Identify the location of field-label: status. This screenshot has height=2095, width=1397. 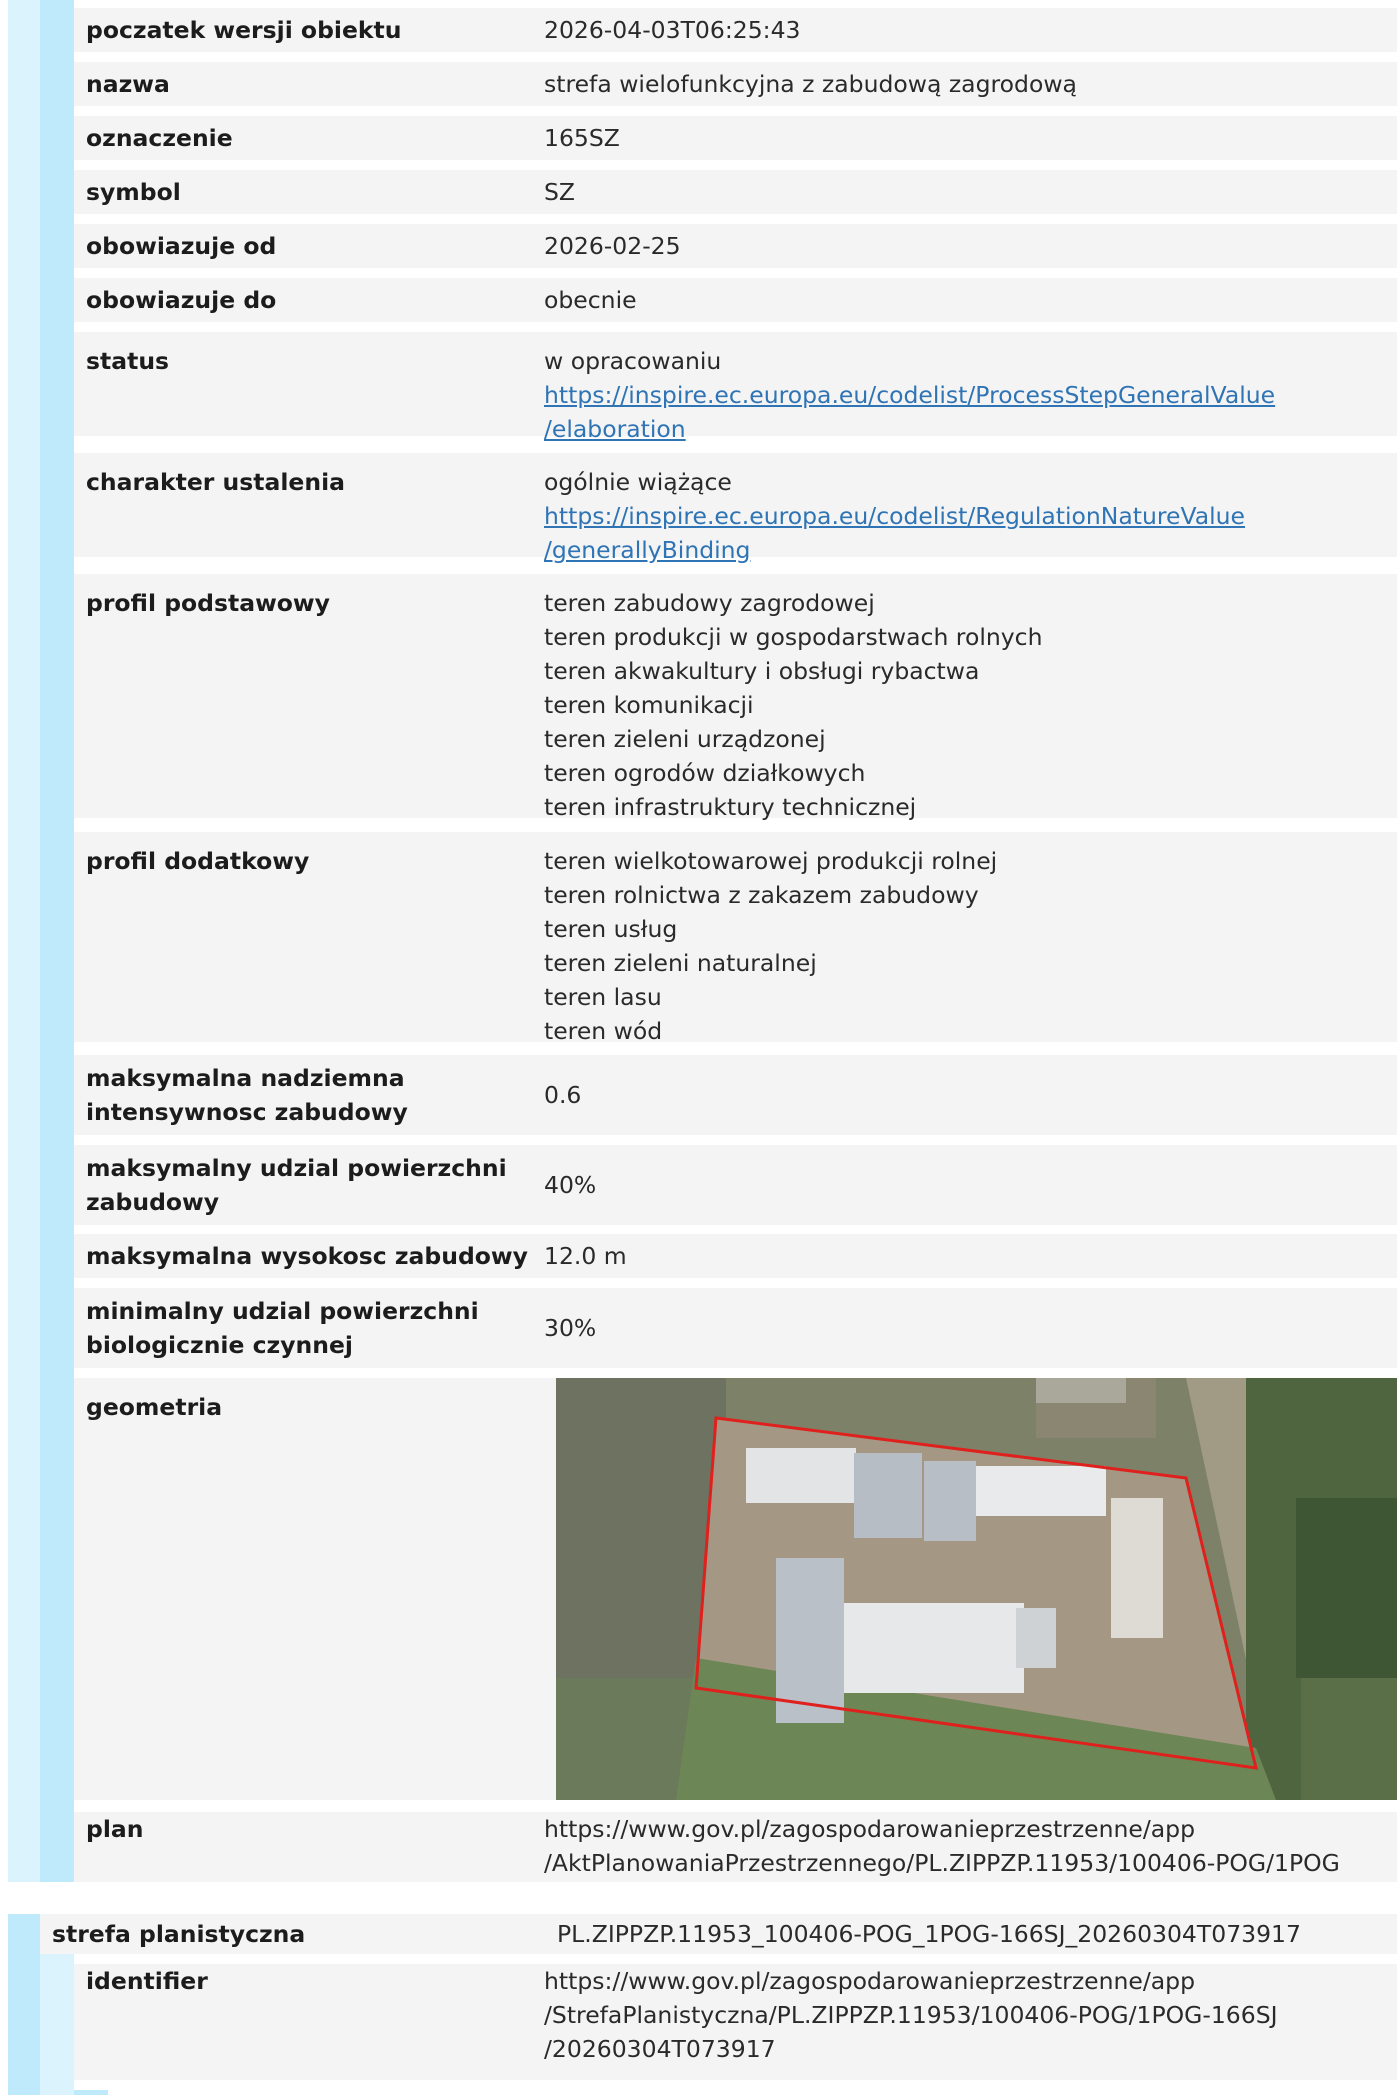
(128, 361).